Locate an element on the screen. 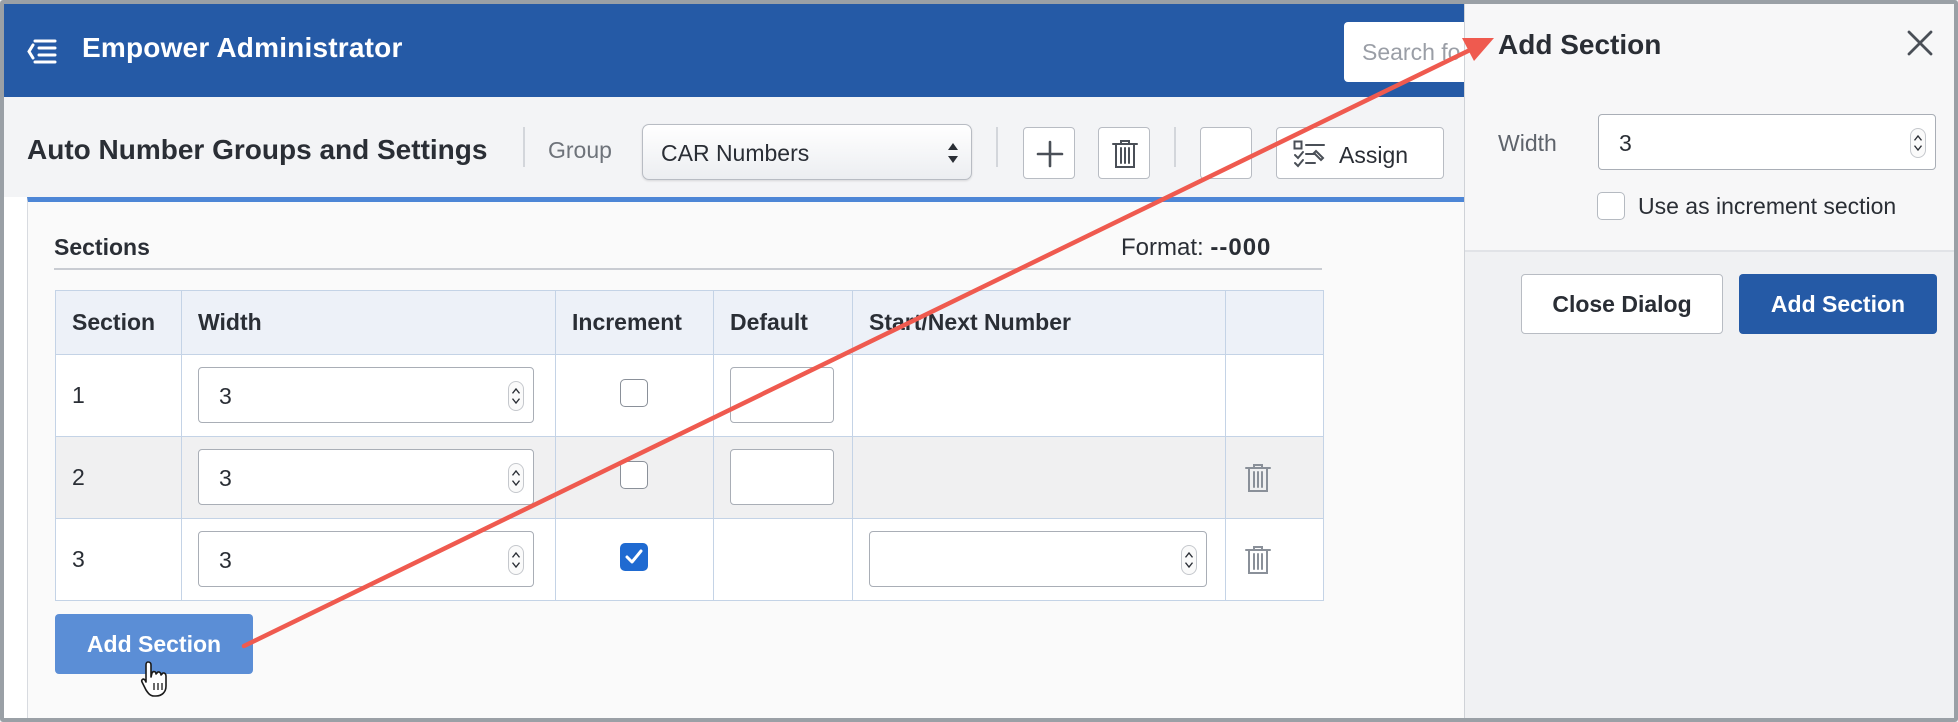 This screenshot has height=722, width=1958. group-select-value: CAR Numbers is located at coordinates (735, 153).